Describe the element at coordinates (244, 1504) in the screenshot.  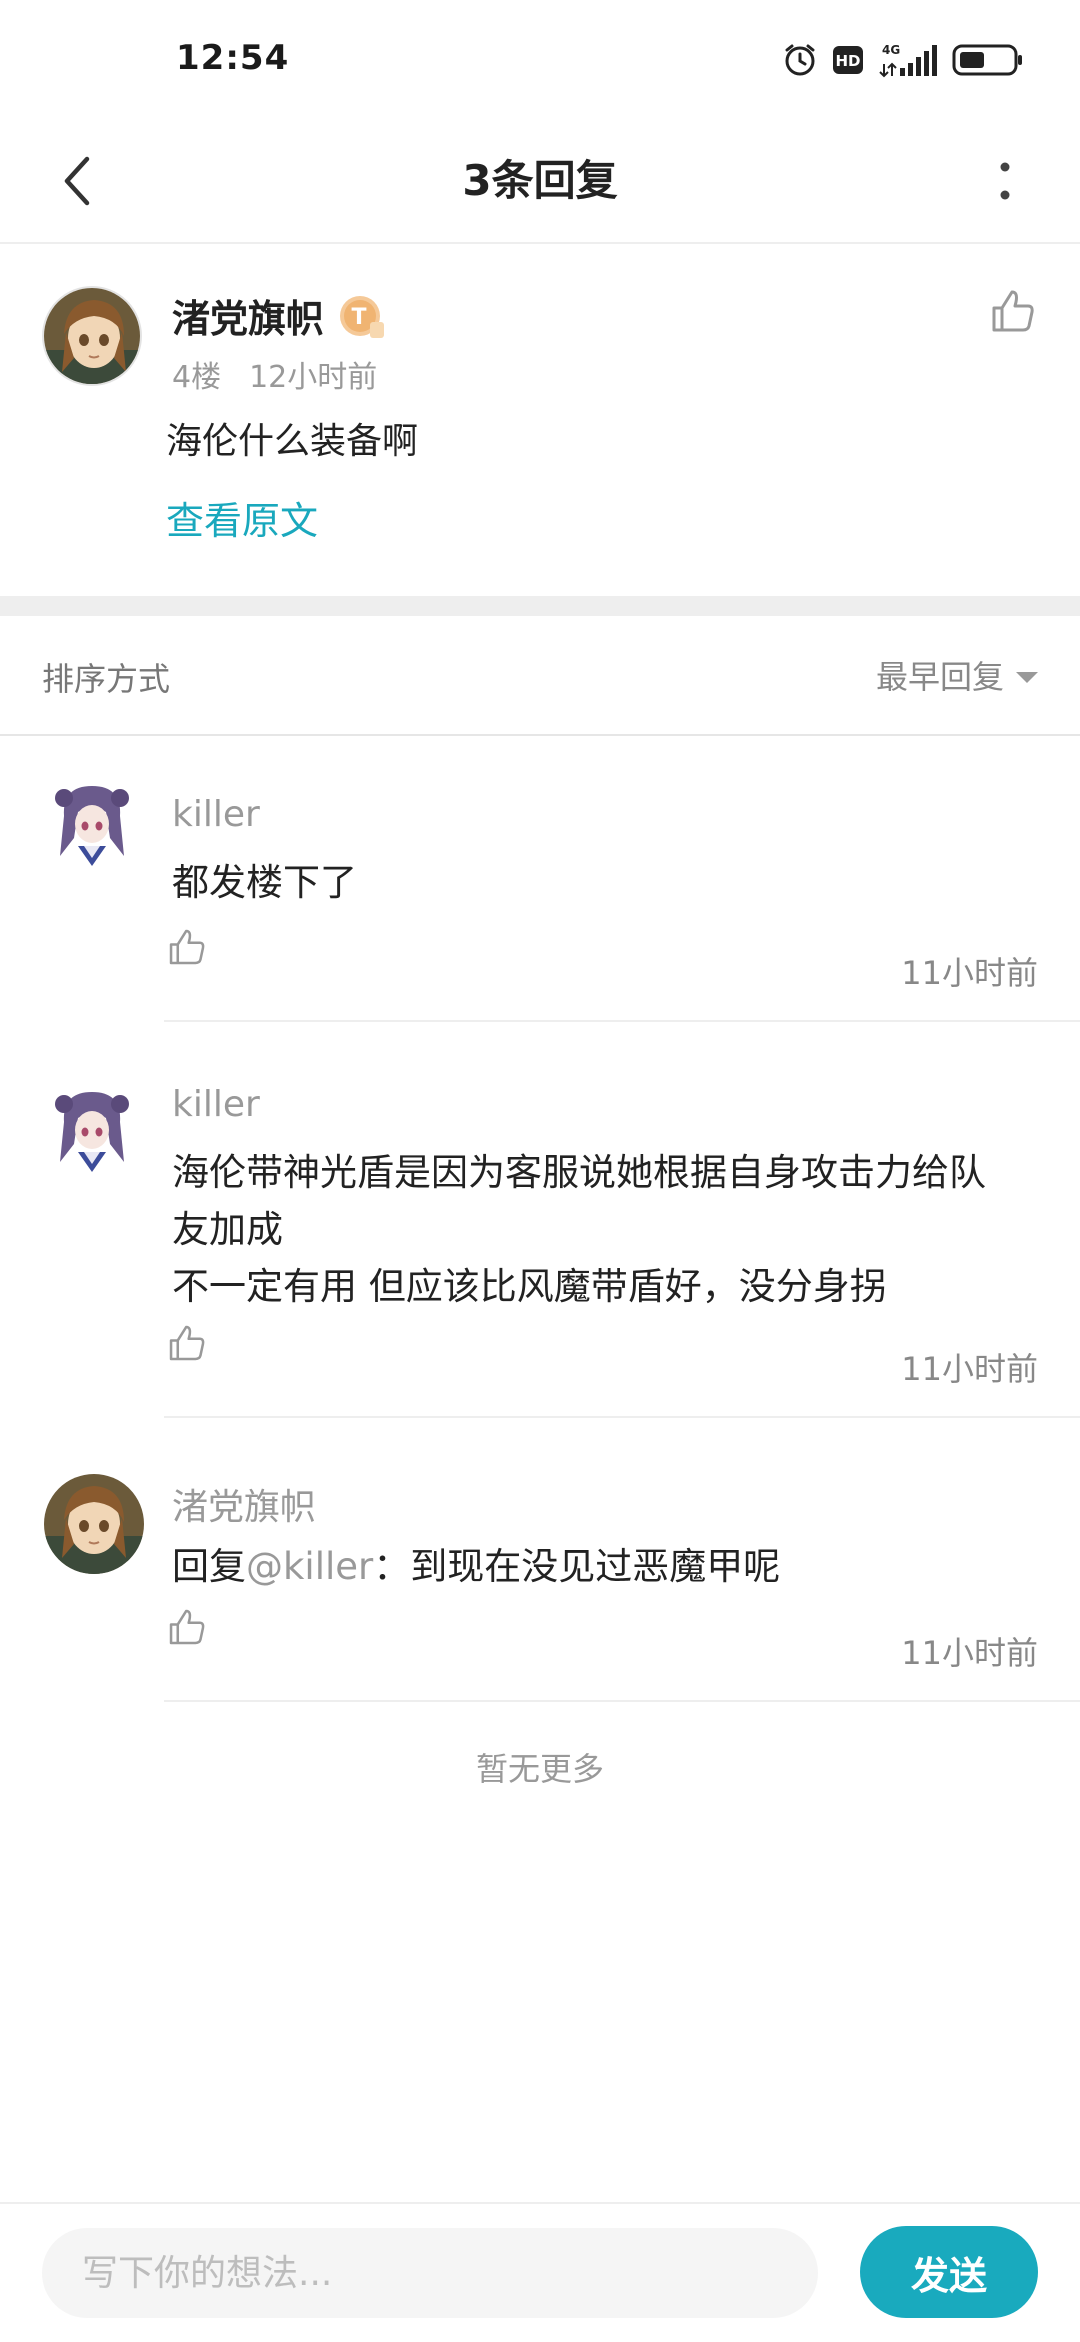
I see `reply-author: 渚党旗帜` at that location.